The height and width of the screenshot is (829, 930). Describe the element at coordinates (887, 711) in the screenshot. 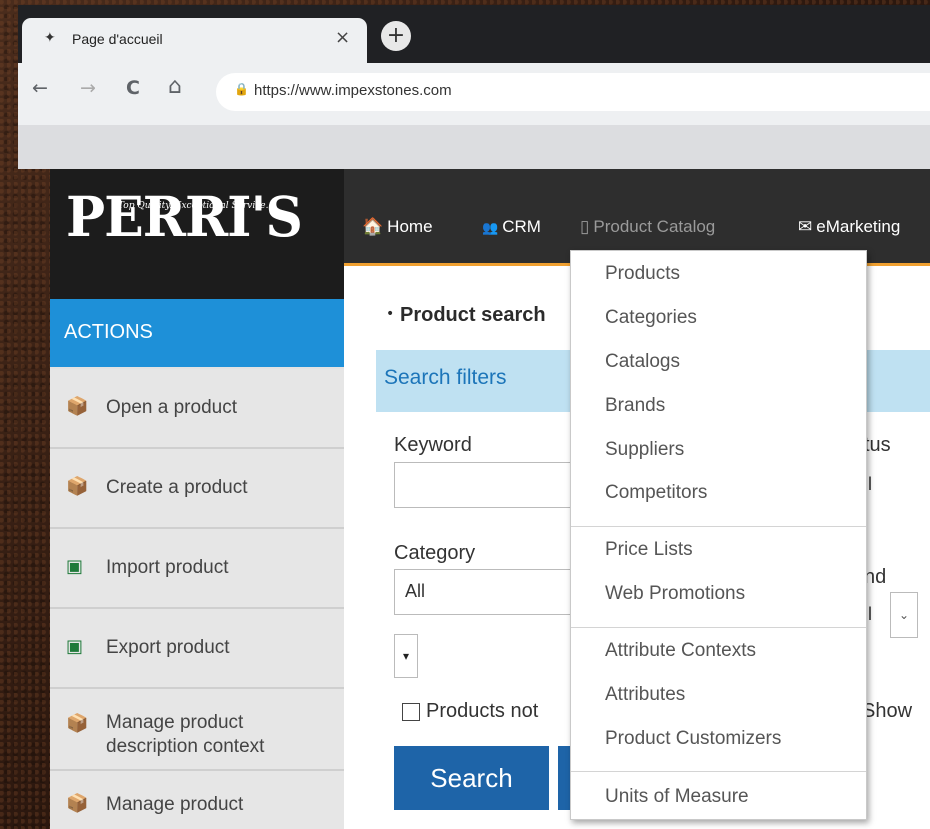

I see `show-label: Show` at that location.